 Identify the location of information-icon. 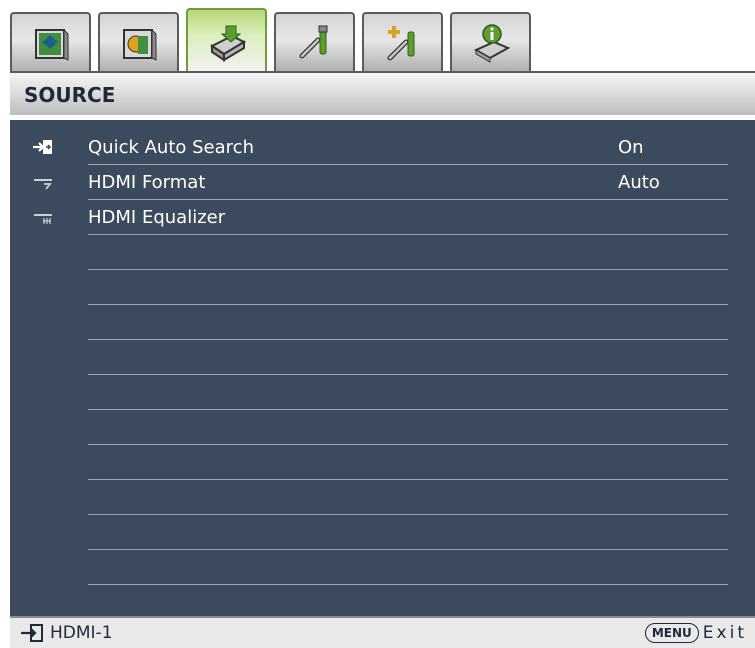
(491, 43).